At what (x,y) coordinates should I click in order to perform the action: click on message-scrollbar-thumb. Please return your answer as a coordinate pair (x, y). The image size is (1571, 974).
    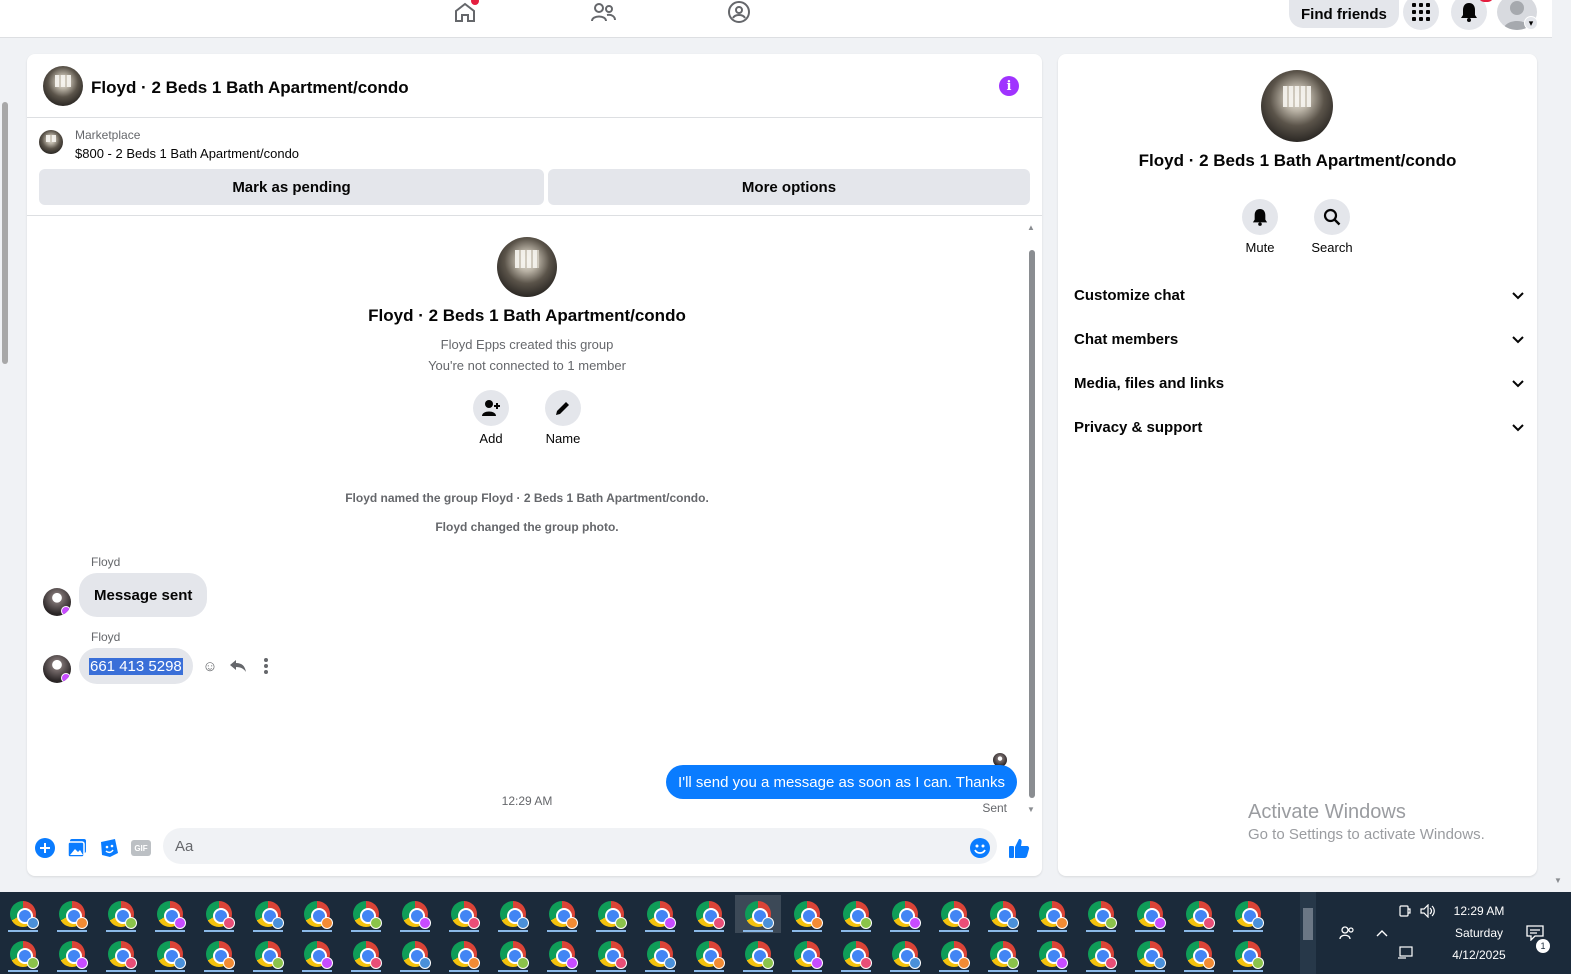
    Looking at the image, I should click on (1032, 524).